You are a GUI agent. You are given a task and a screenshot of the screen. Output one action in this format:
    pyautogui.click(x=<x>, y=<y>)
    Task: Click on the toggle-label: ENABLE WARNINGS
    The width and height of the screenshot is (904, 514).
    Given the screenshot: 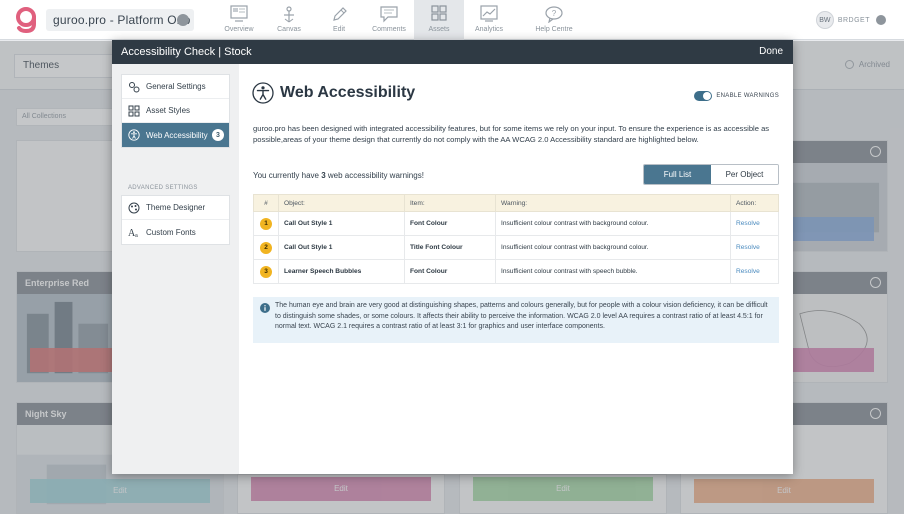 What is the action you would take?
    pyautogui.click(x=747, y=96)
    